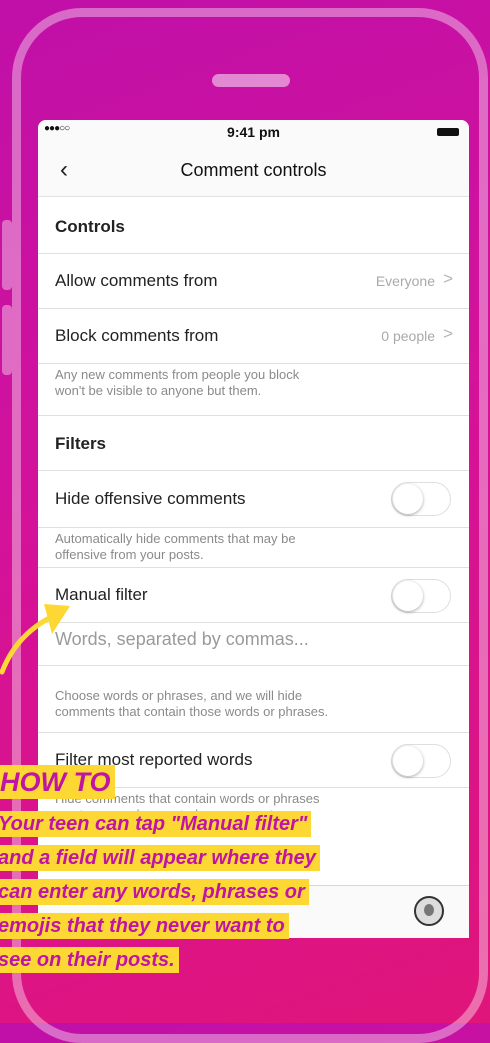 The height and width of the screenshot is (1043, 490). I want to click on nav-bar: ‹ Comment controls, so click(253, 171).